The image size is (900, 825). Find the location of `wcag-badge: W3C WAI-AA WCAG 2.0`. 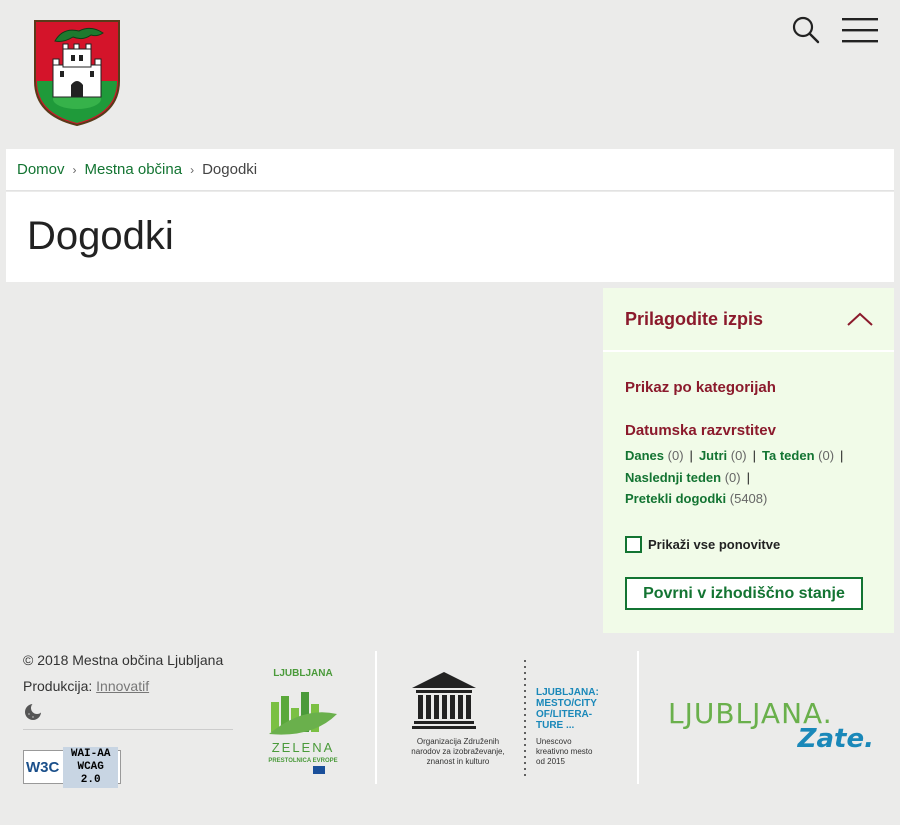

wcag-badge: W3C WAI-AA WCAG 2.0 is located at coordinates (72, 767).